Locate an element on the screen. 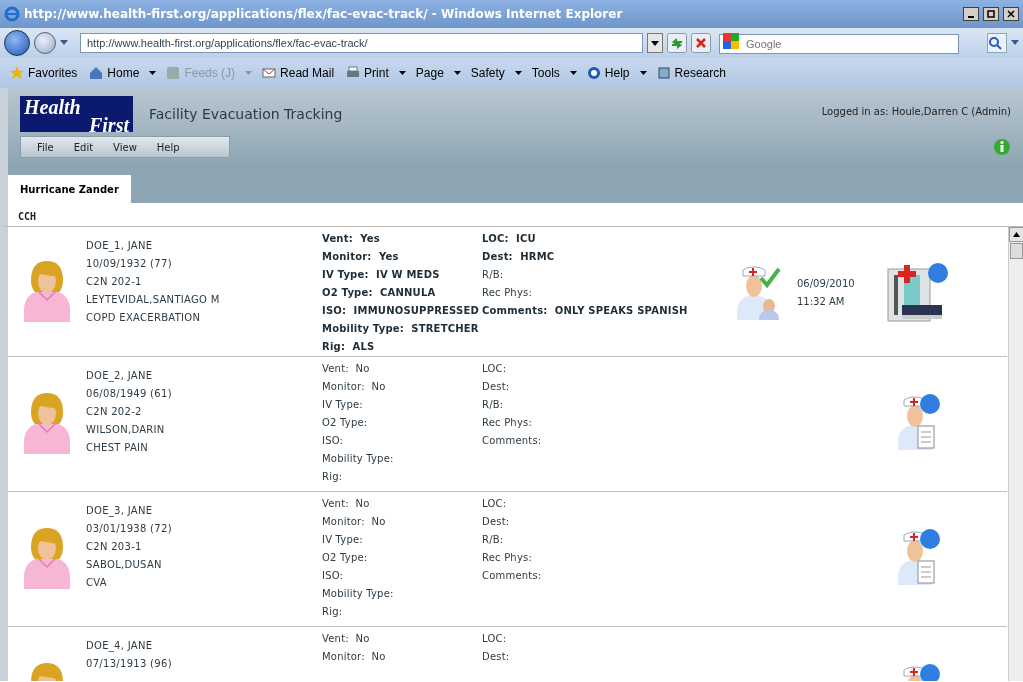 The image size is (1023, 682). logo-text: First is located at coordinates (108, 125).